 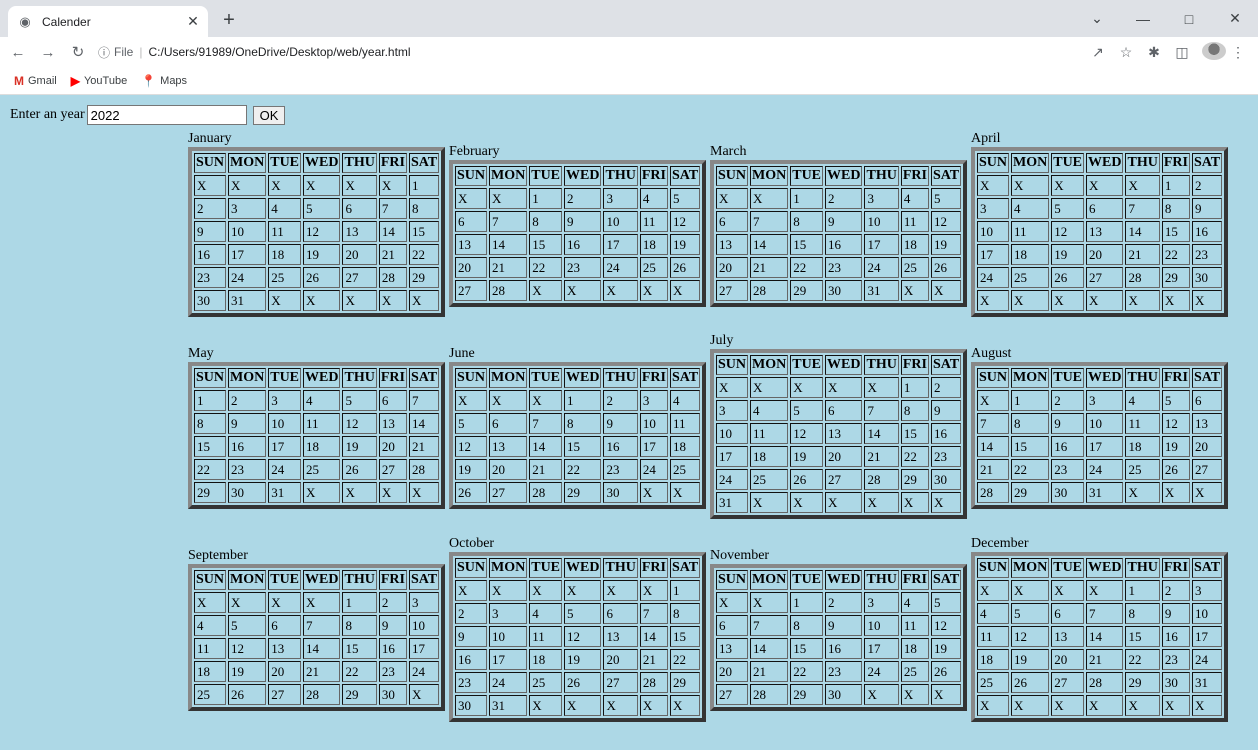 What do you see at coordinates (247, 300) in the screenshot?
I see `day-cell: 31` at bounding box center [247, 300].